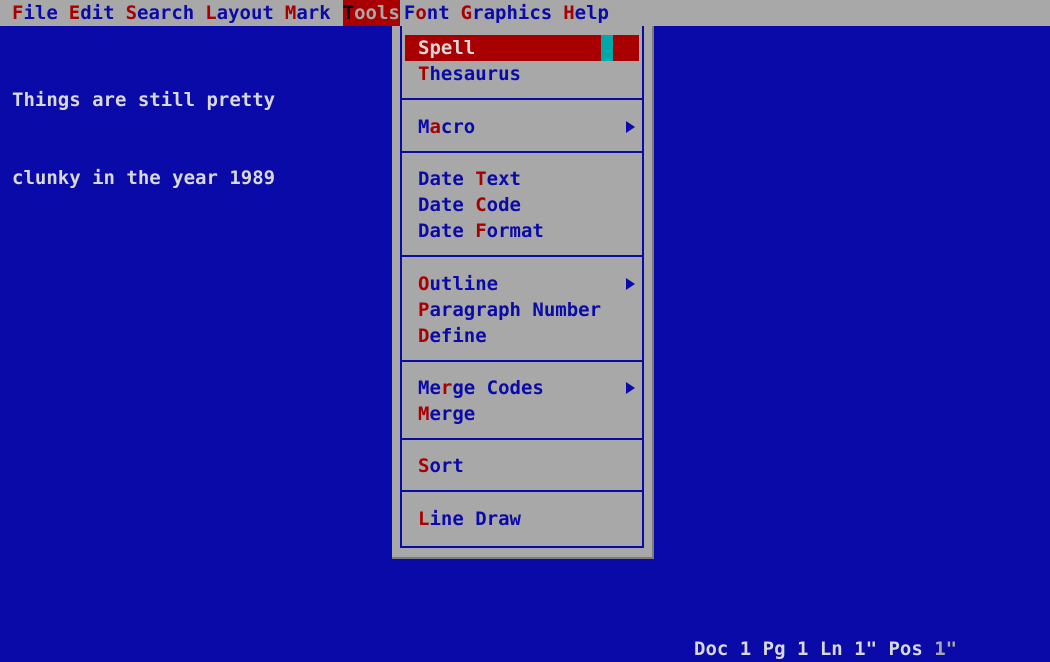 This screenshot has height=662, width=1050. What do you see at coordinates (481, 205) in the screenshot?
I see `date-code-hotkey: C` at bounding box center [481, 205].